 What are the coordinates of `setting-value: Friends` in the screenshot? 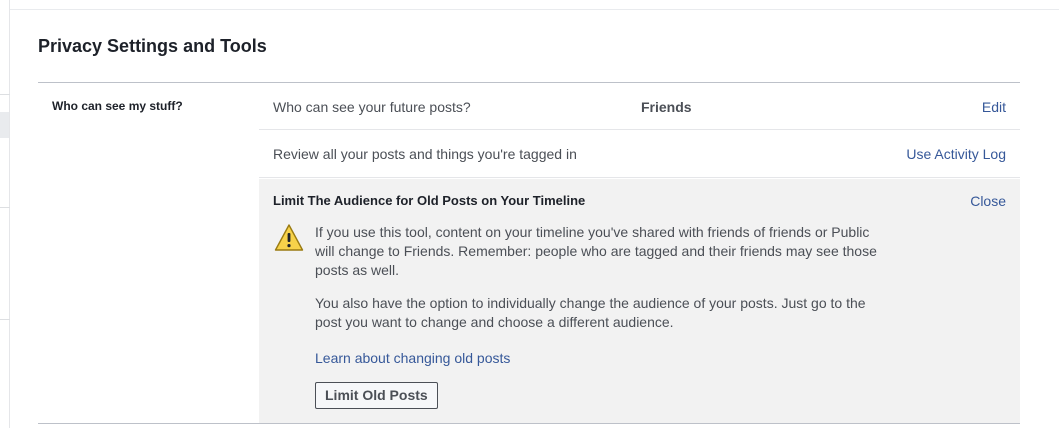 It's located at (666, 107).